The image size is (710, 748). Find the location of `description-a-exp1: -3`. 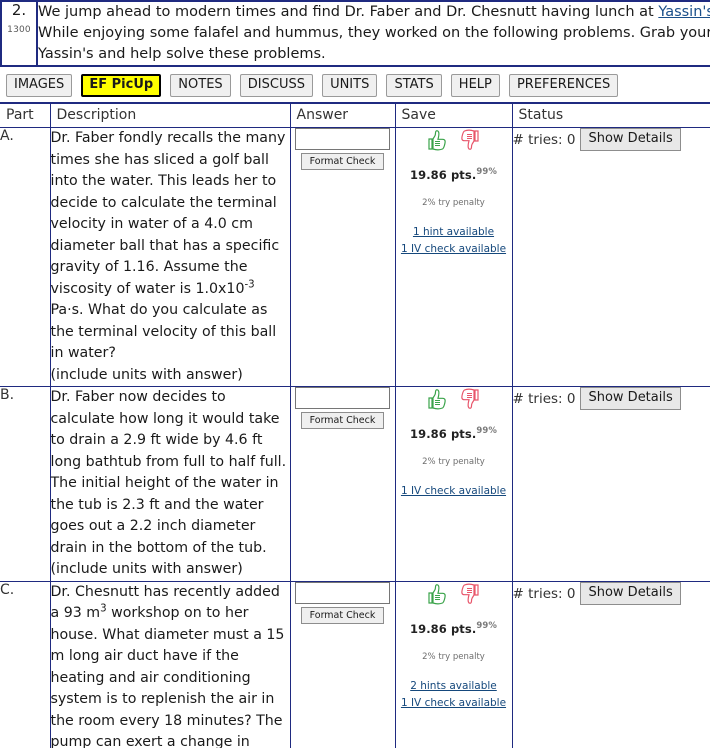

description-a-exp1: -3 is located at coordinates (249, 284).